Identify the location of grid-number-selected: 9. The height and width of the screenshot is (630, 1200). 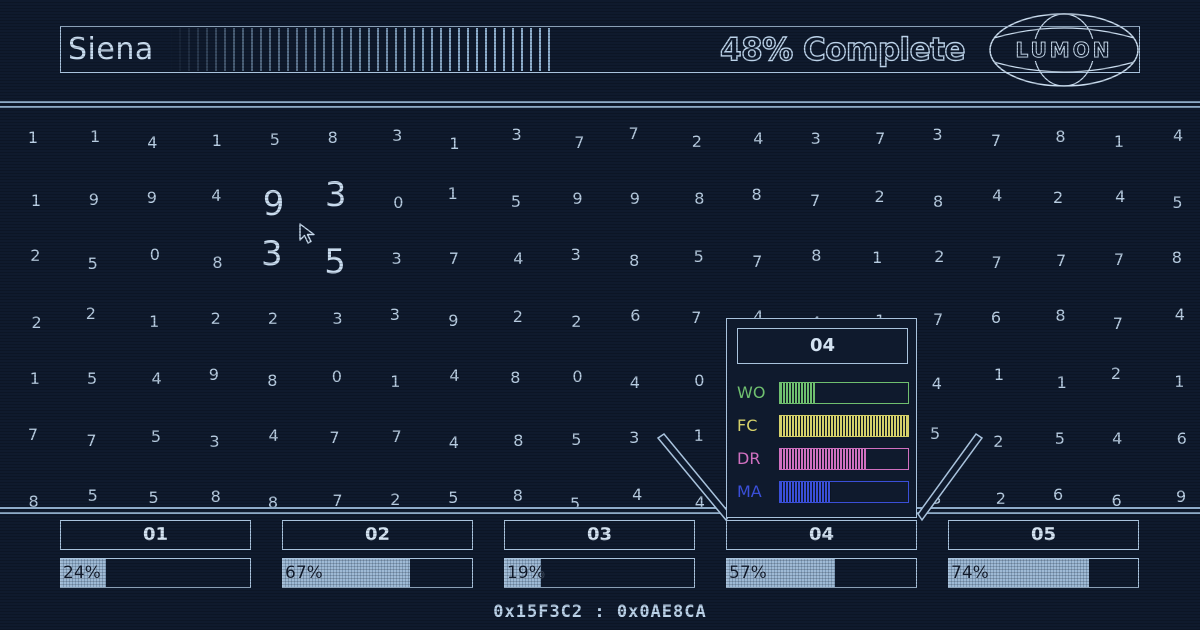
(274, 204).